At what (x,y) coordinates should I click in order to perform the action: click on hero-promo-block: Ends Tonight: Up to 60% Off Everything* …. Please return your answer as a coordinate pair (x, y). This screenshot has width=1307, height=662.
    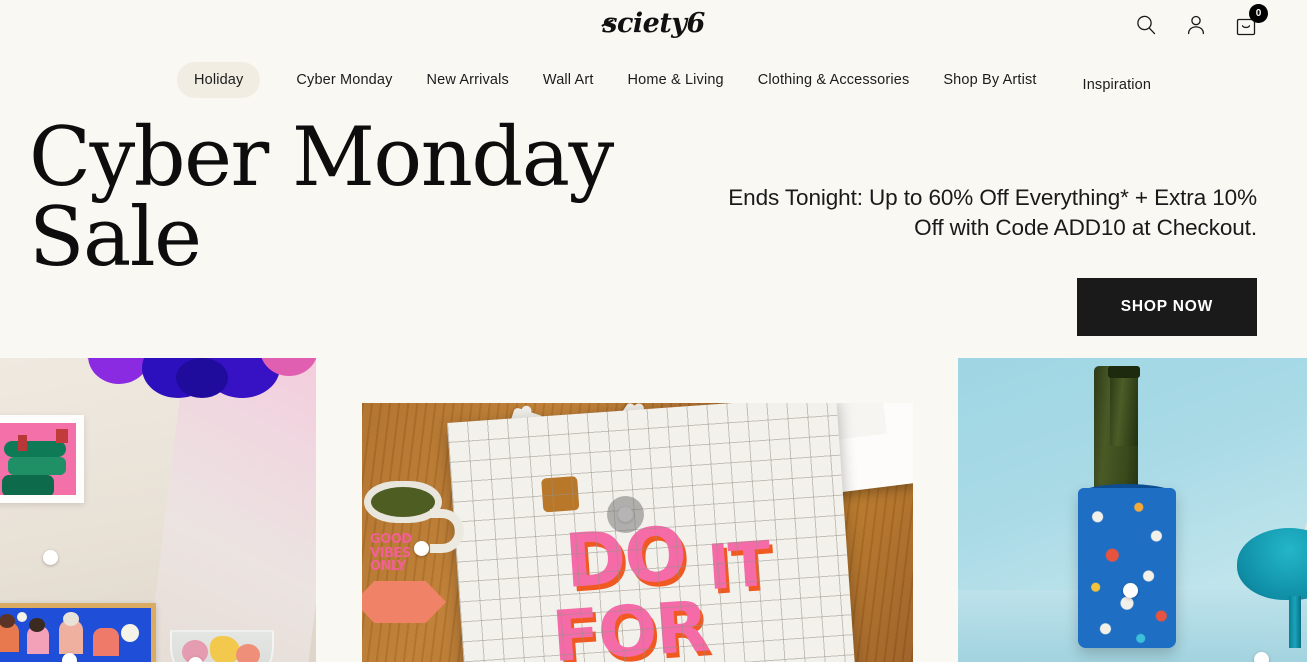
    Looking at the image, I should click on (992, 260).